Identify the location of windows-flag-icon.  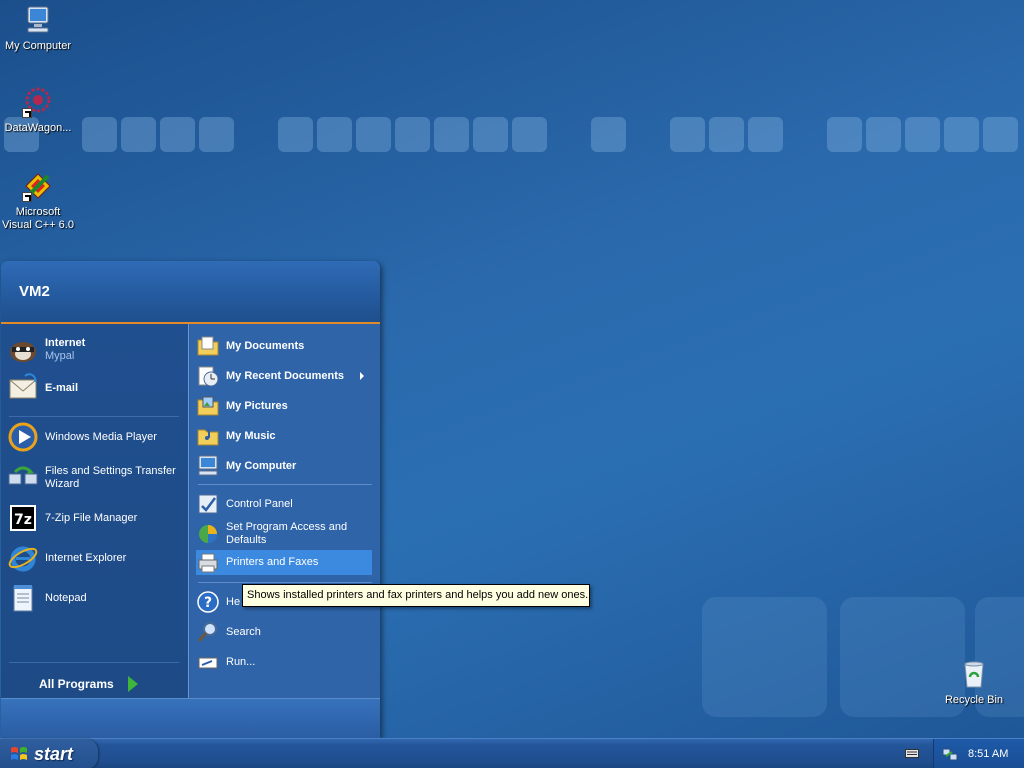
(19, 754).